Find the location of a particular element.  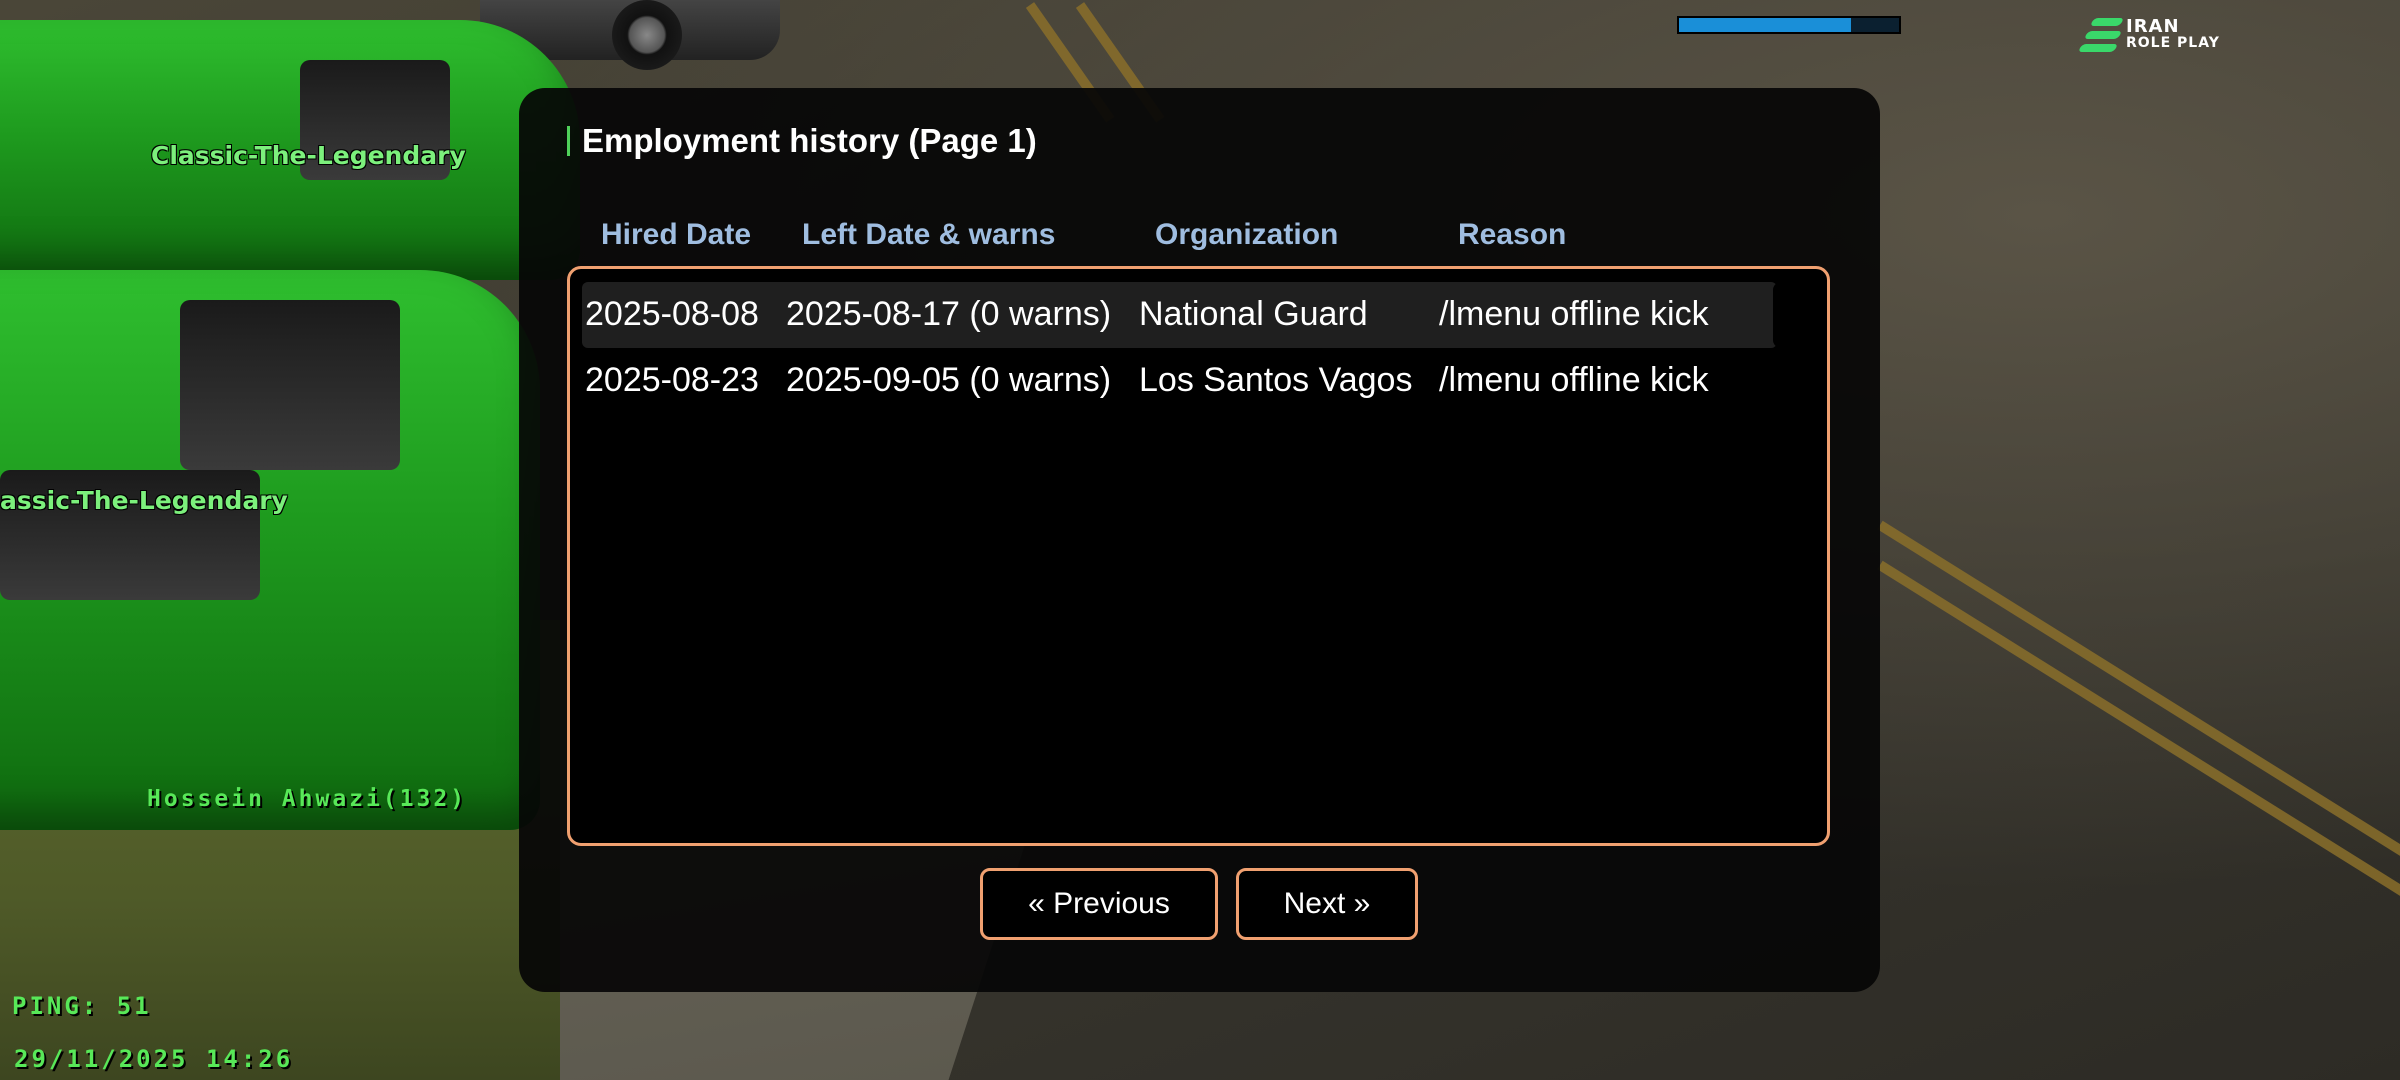

status-bar-fill is located at coordinates (1765, 25).